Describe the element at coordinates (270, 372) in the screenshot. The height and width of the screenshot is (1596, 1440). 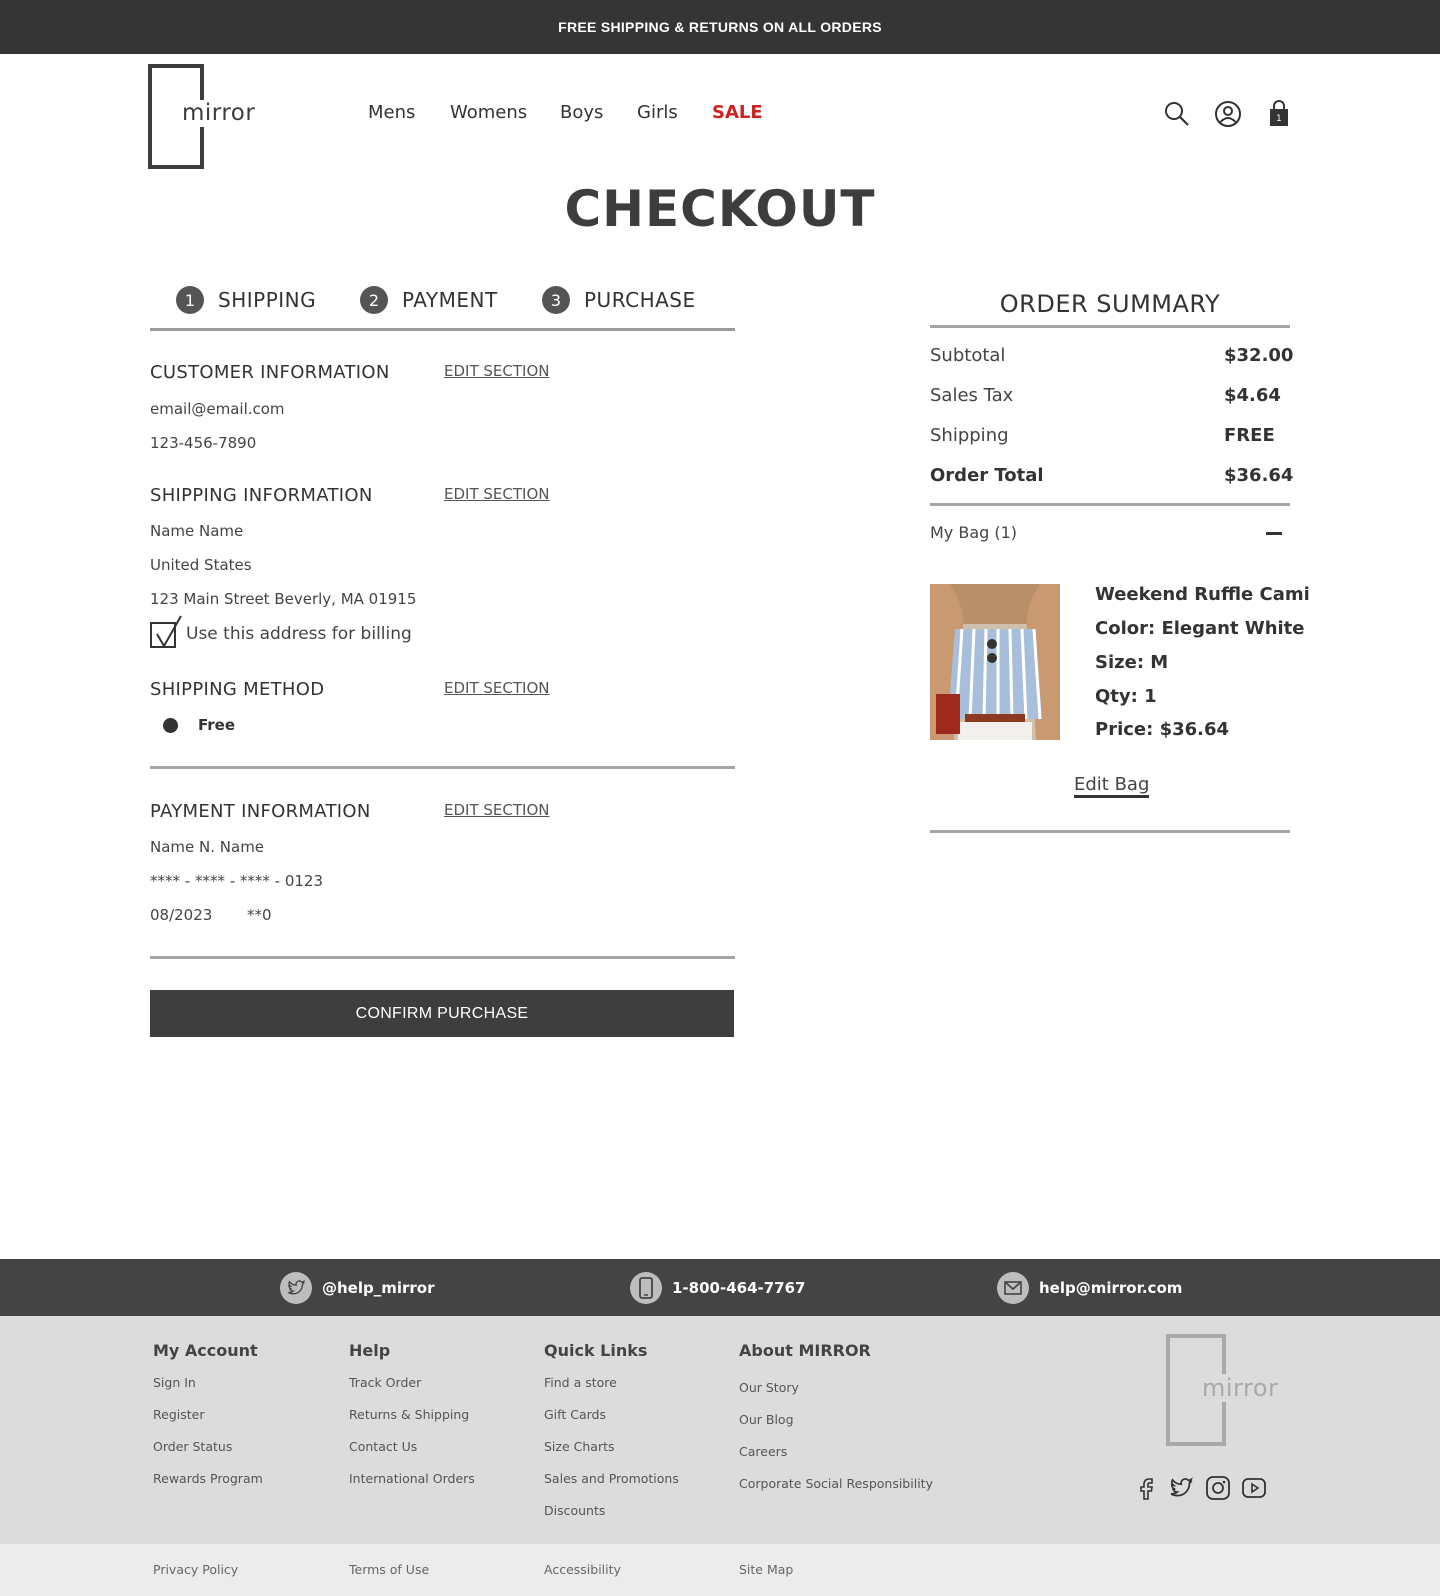
I see `customer-info-heading: CUSTOMER INFORMATION` at that location.